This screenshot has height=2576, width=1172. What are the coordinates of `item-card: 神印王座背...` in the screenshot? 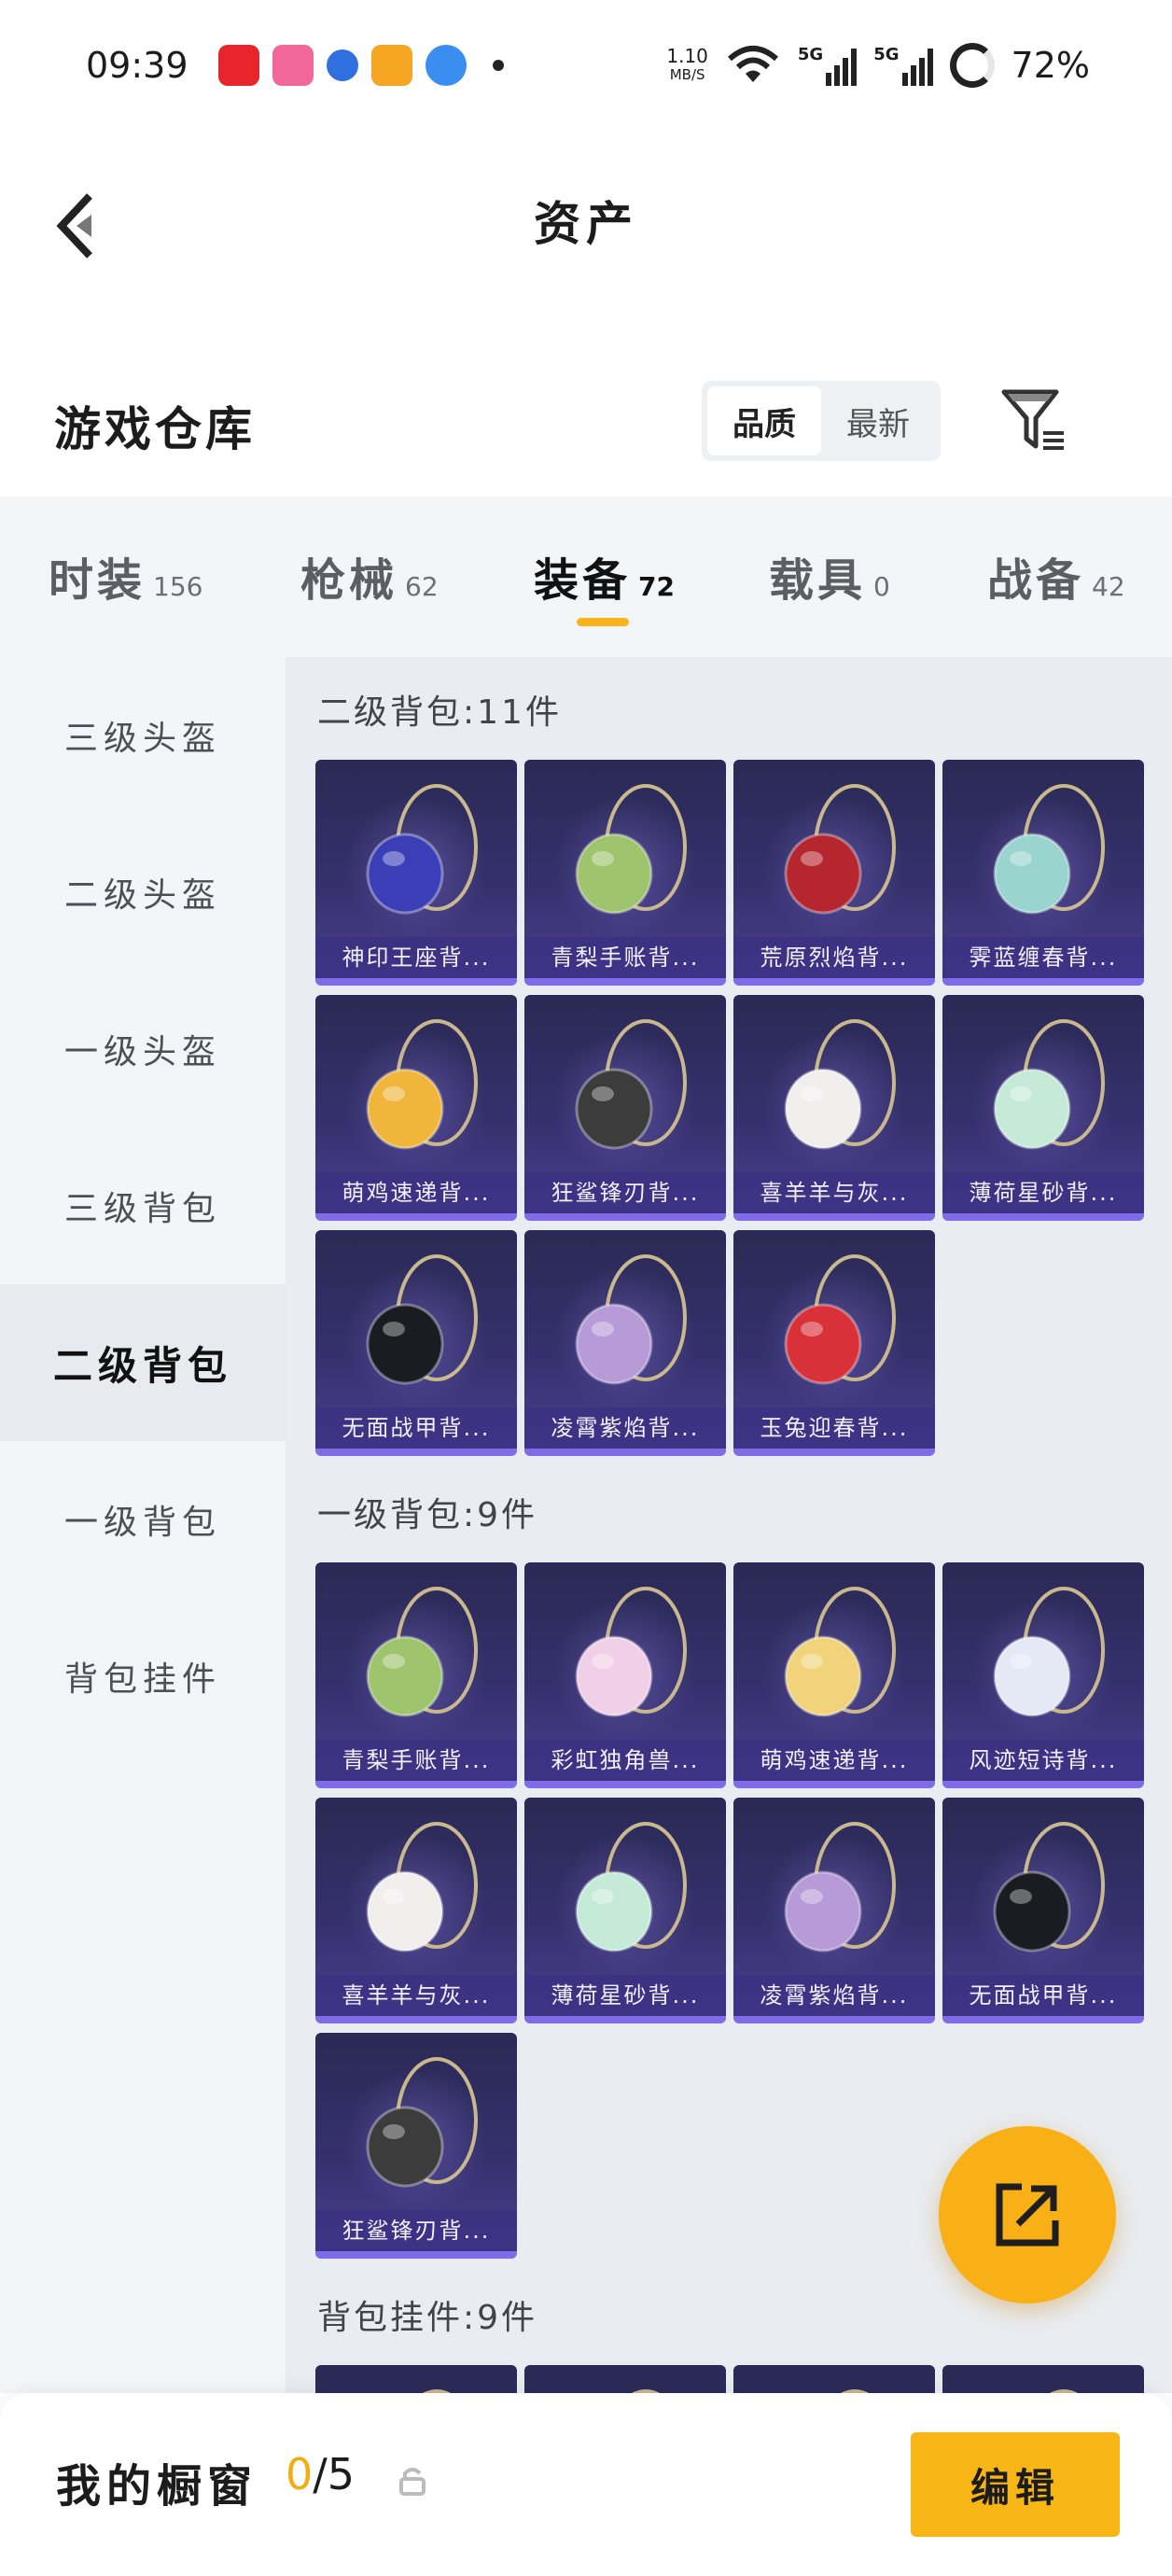 It's located at (416, 873).